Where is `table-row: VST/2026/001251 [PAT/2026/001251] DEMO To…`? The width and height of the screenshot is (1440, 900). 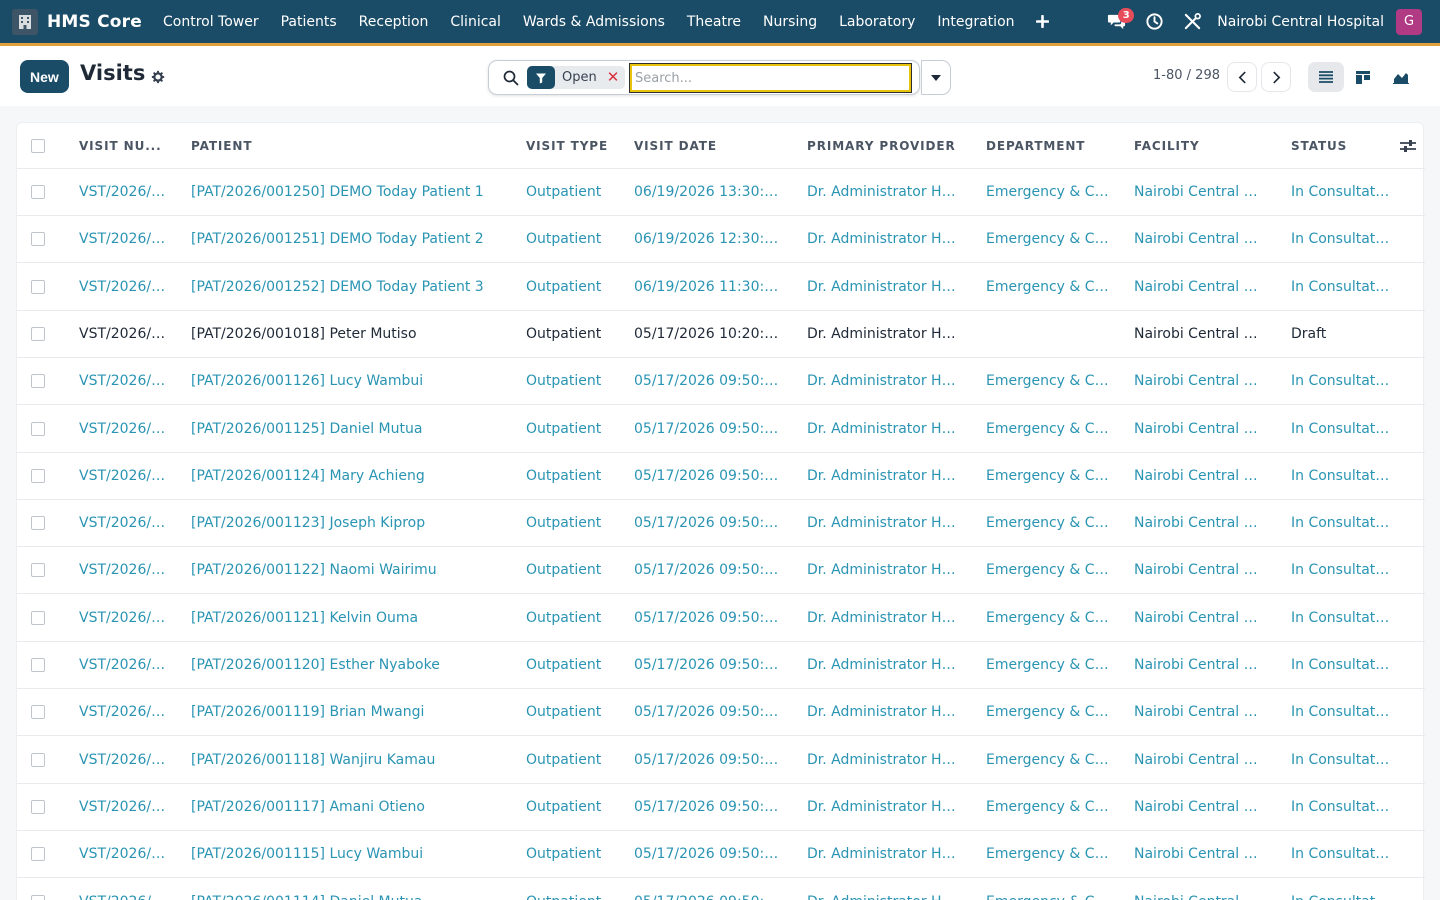 table-row: VST/2026/001251 [PAT/2026/001251] DEMO To… is located at coordinates (721, 240).